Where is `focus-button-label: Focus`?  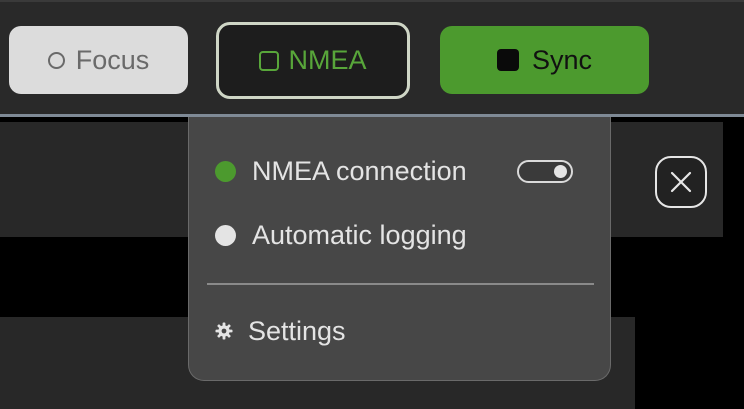 focus-button-label: Focus is located at coordinates (112, 59).